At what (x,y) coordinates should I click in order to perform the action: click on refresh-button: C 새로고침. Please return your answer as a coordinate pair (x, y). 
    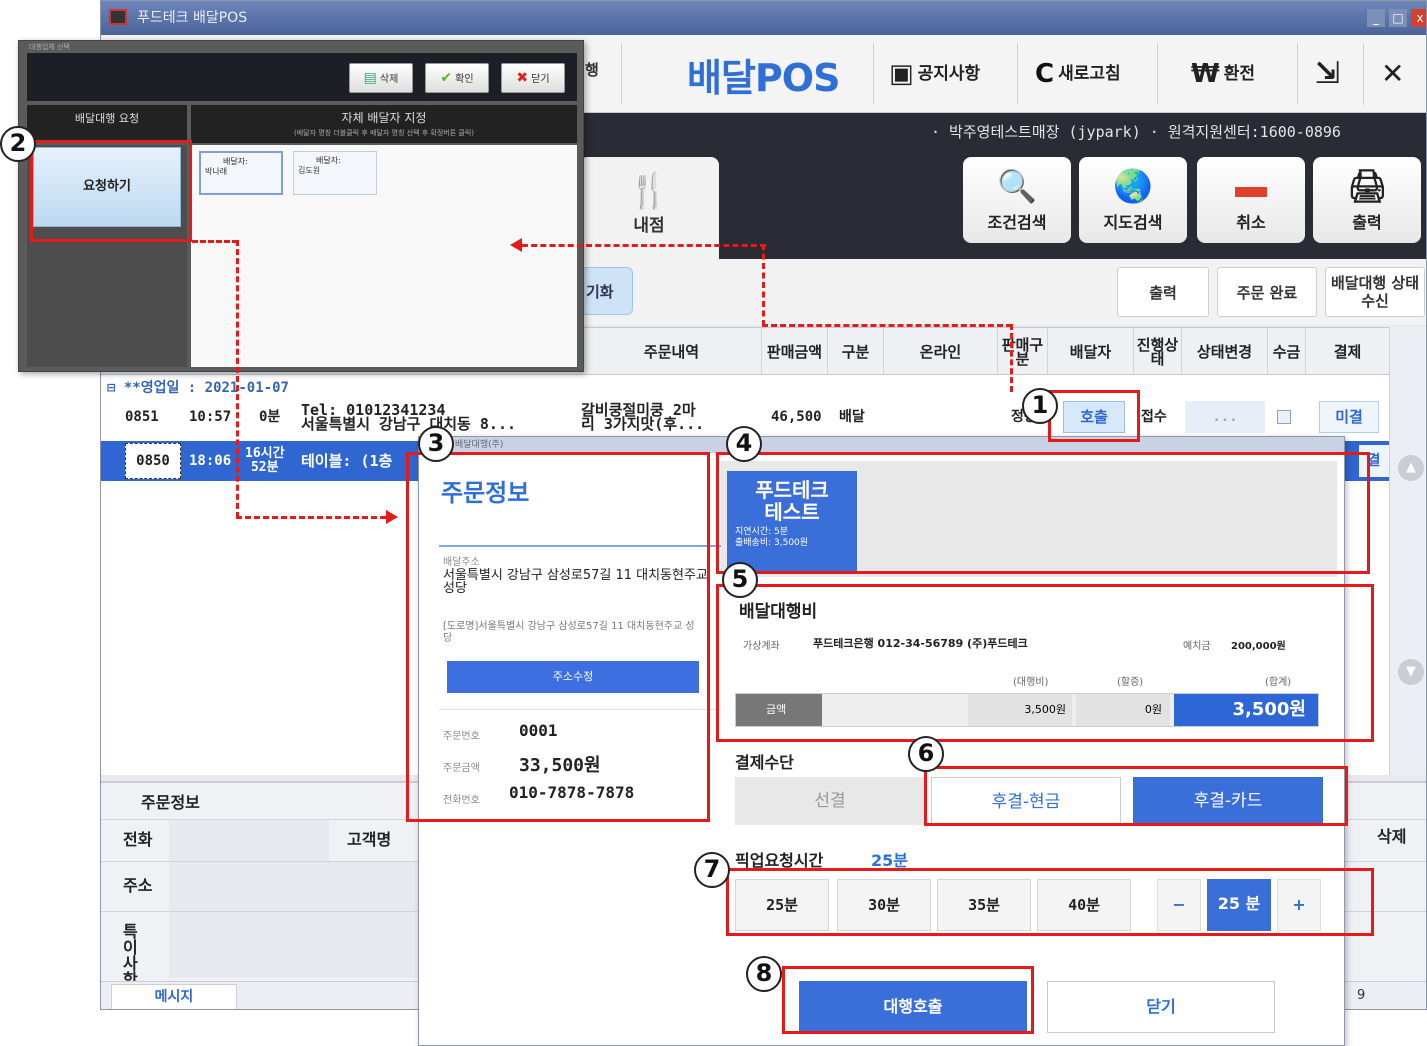
    Looking at the image, I should click on (1078, 74).